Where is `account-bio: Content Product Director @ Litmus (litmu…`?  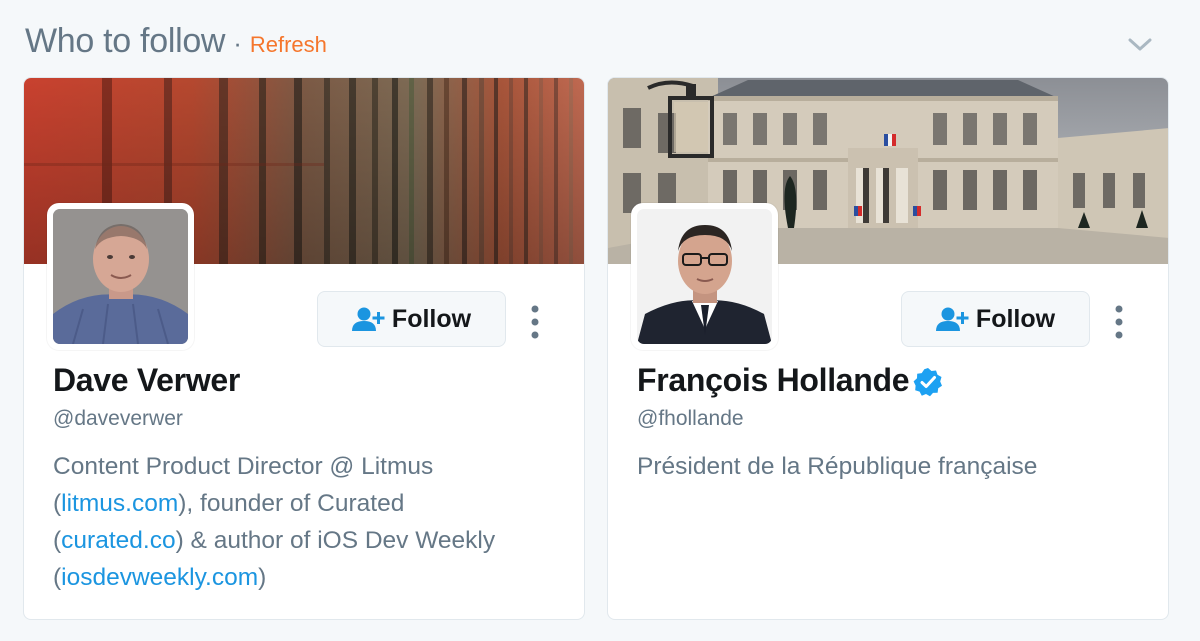 account-bio: Content Product Director @ Litmus (litmu… is located at coordinates (308, 522).